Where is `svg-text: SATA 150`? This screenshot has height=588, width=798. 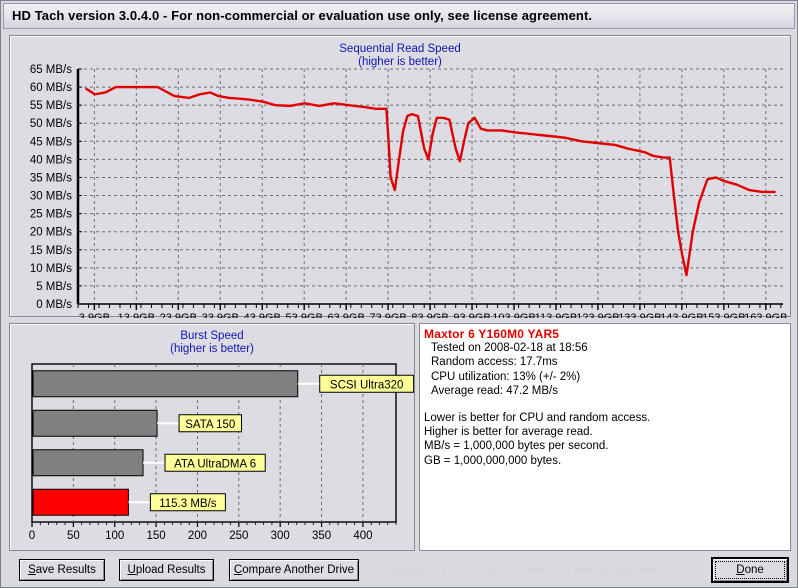
svg-text: SATA 150 is located at coordinates (210, 425).